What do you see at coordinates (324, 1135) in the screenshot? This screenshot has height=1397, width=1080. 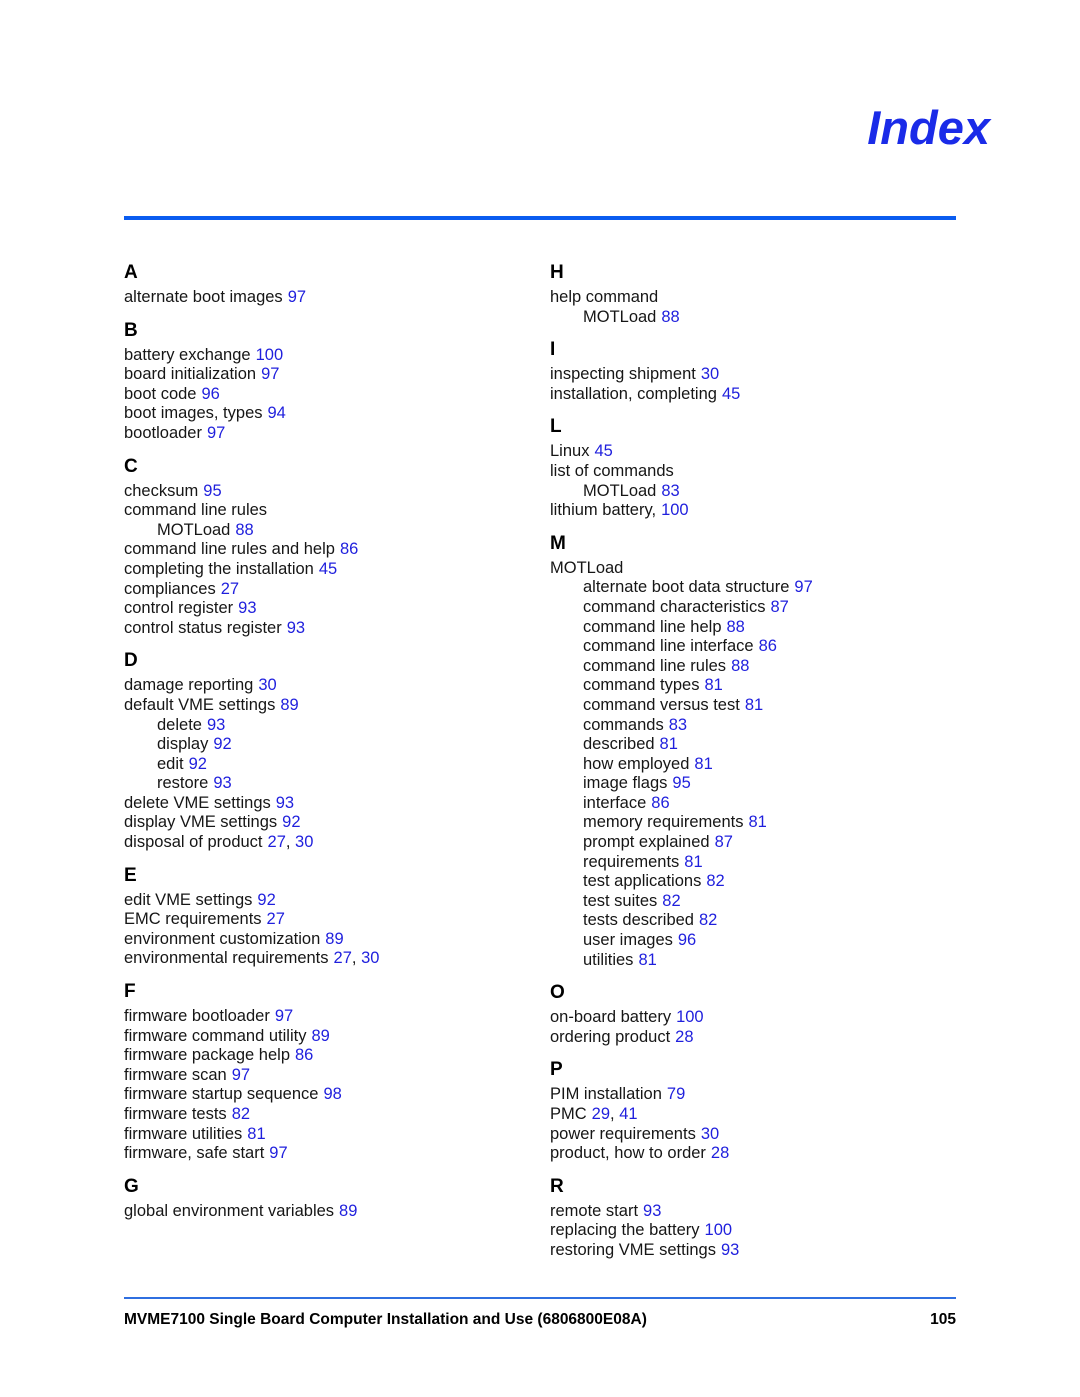 I see `index-entry: firmware utilities 81` at bounding box center [324, 1135].